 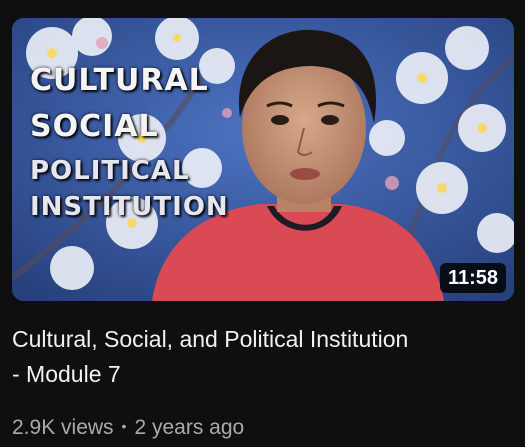 I want to click on view-count: 2.9K views, so click(x=63, y=427).